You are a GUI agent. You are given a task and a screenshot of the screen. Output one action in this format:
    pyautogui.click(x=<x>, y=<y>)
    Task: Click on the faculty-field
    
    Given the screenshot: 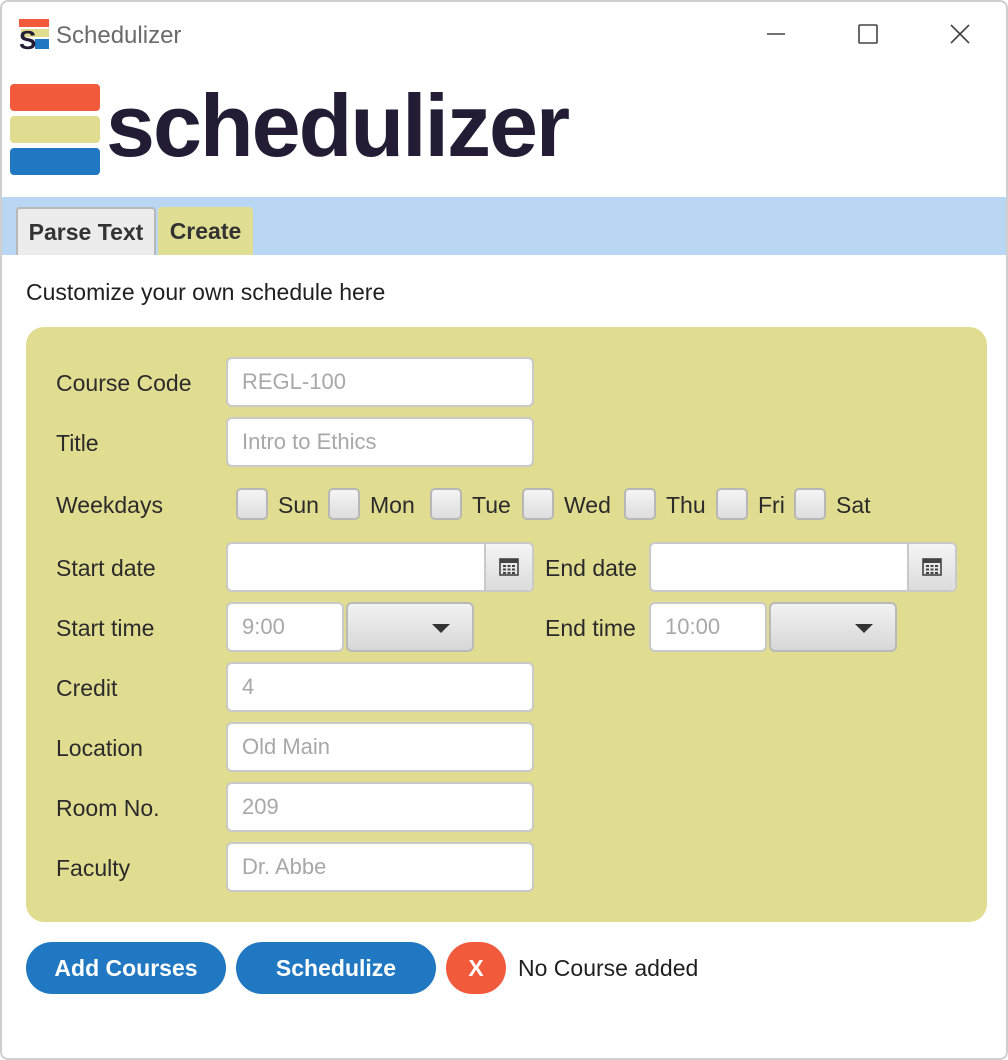 What is the action you would take?
    pyautogui.click(x=380, y=867)
    